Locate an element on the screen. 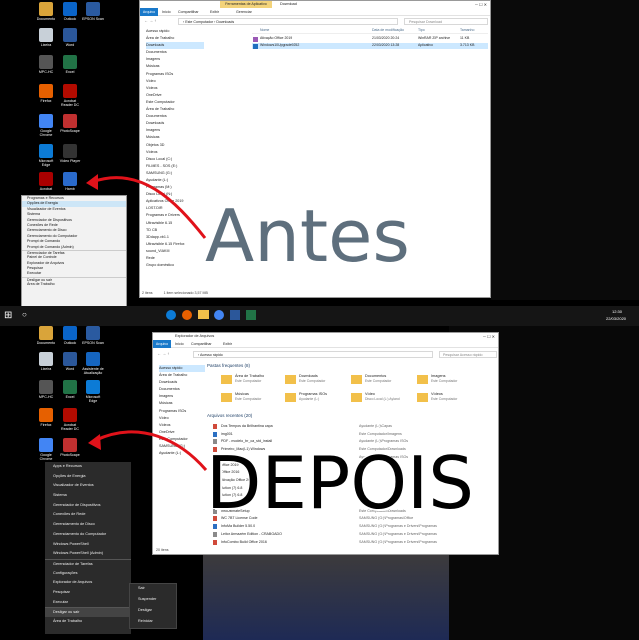  arrow-bottom-head is located at coordinates (94, 442).